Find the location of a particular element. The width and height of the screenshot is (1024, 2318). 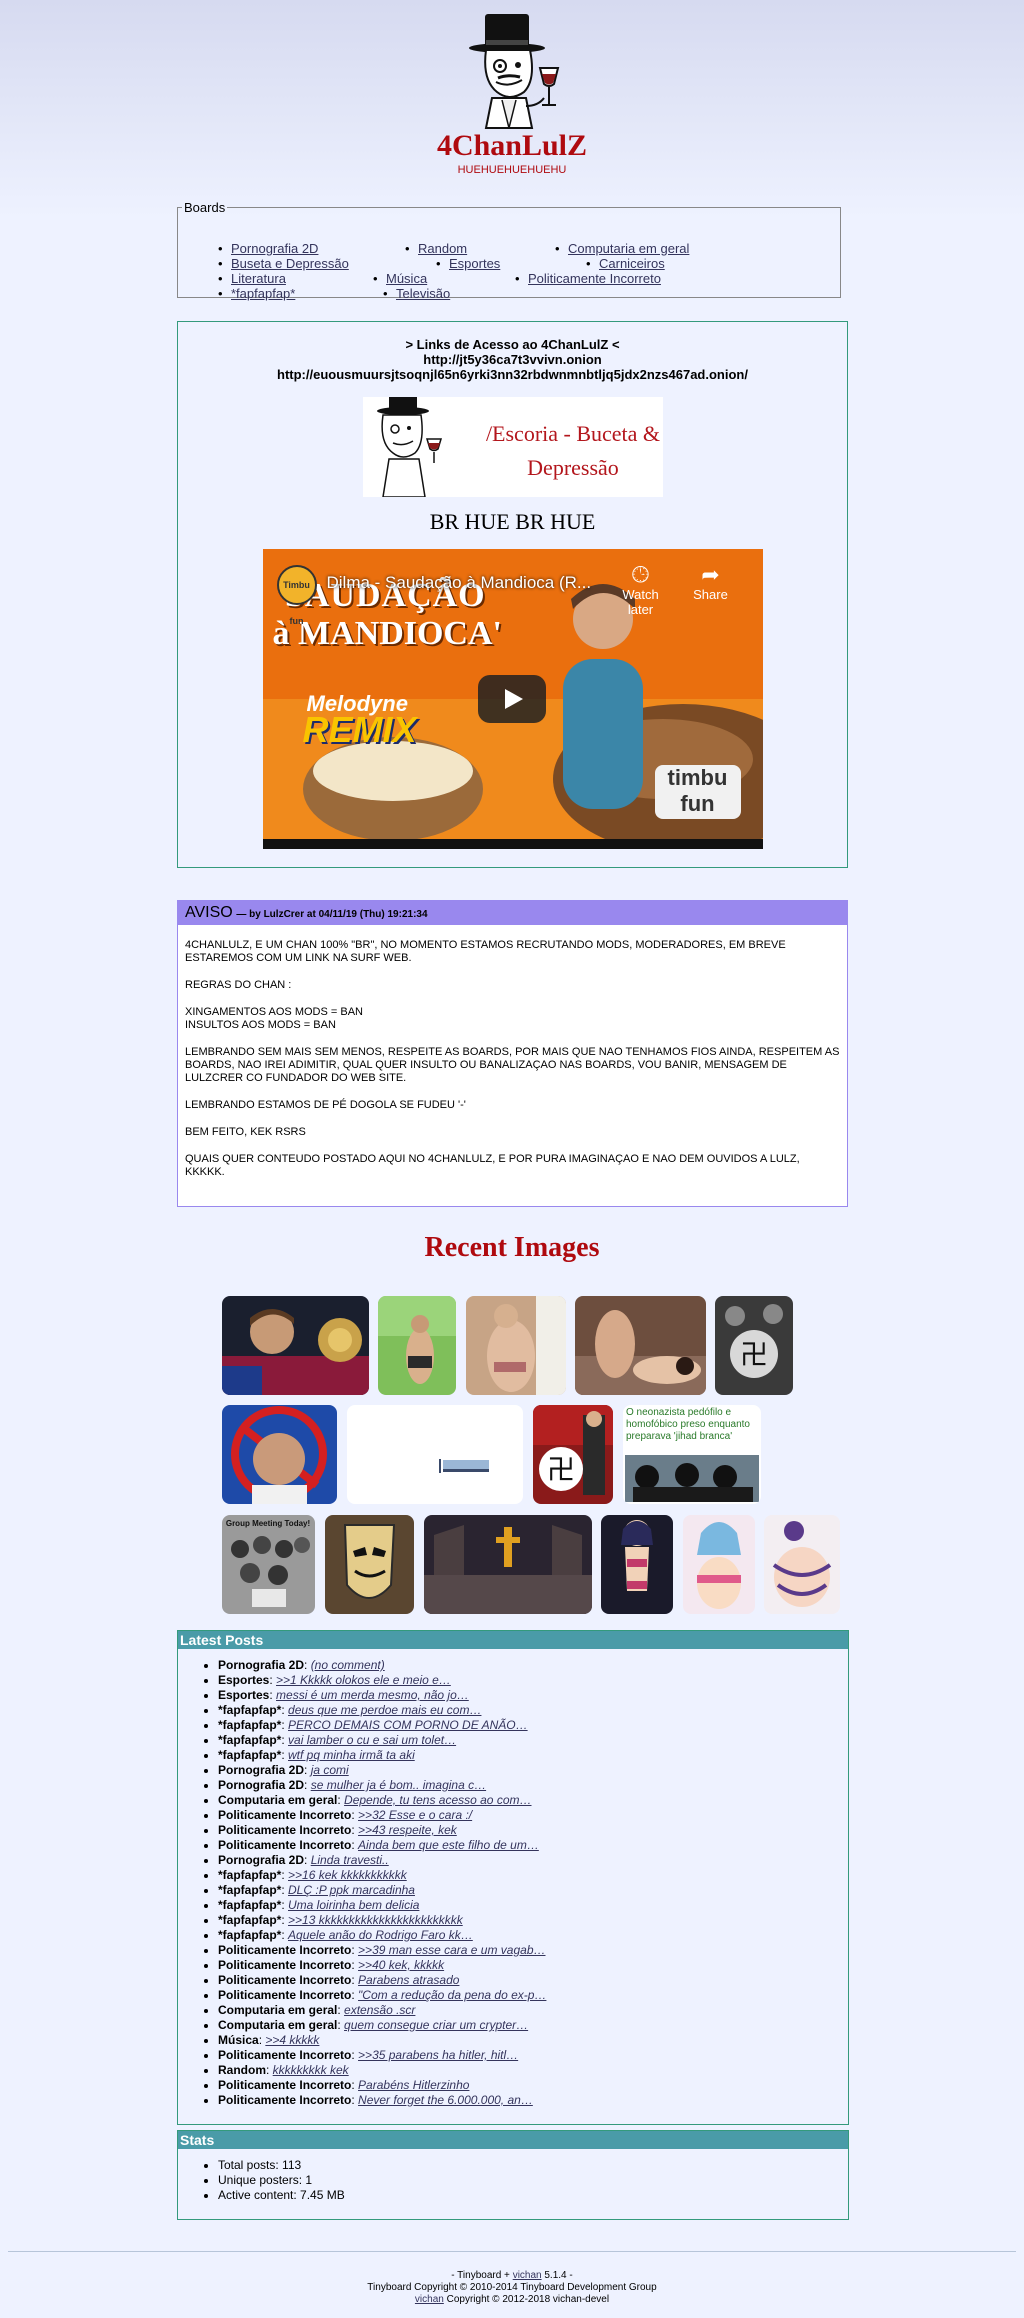

post-link: >>32 Esse e o cara :/ is located at coordinates (415, 1815).